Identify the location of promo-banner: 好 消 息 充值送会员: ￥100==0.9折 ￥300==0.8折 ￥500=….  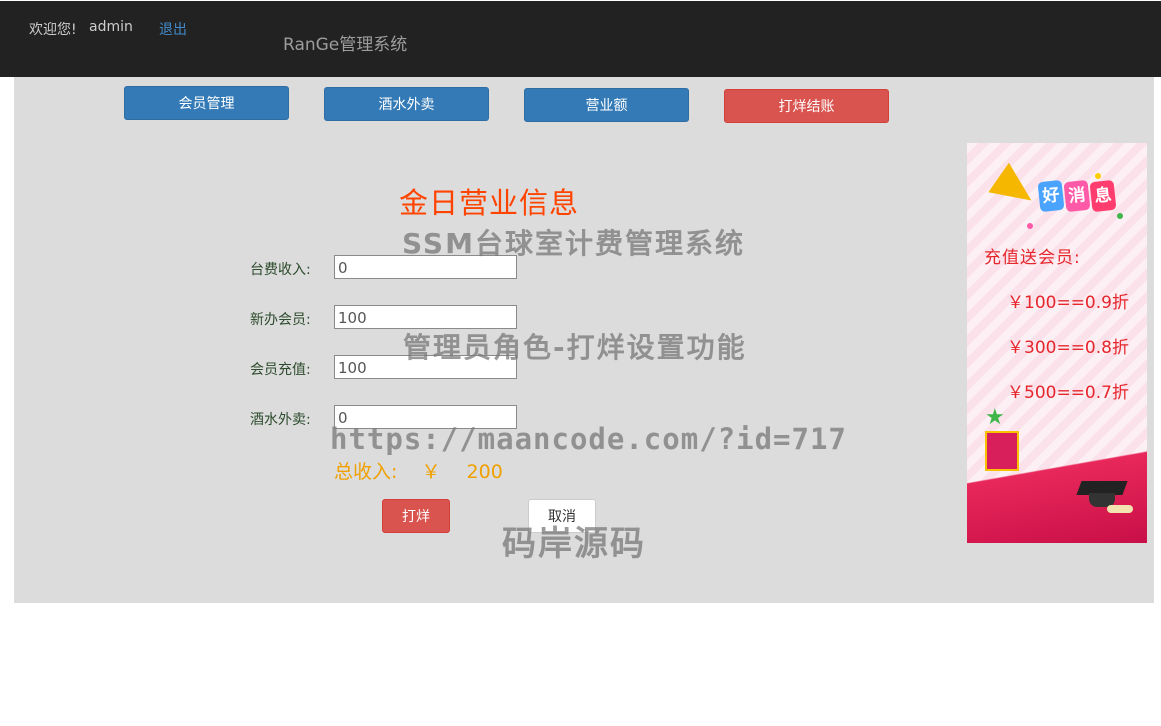
(1057, 343).